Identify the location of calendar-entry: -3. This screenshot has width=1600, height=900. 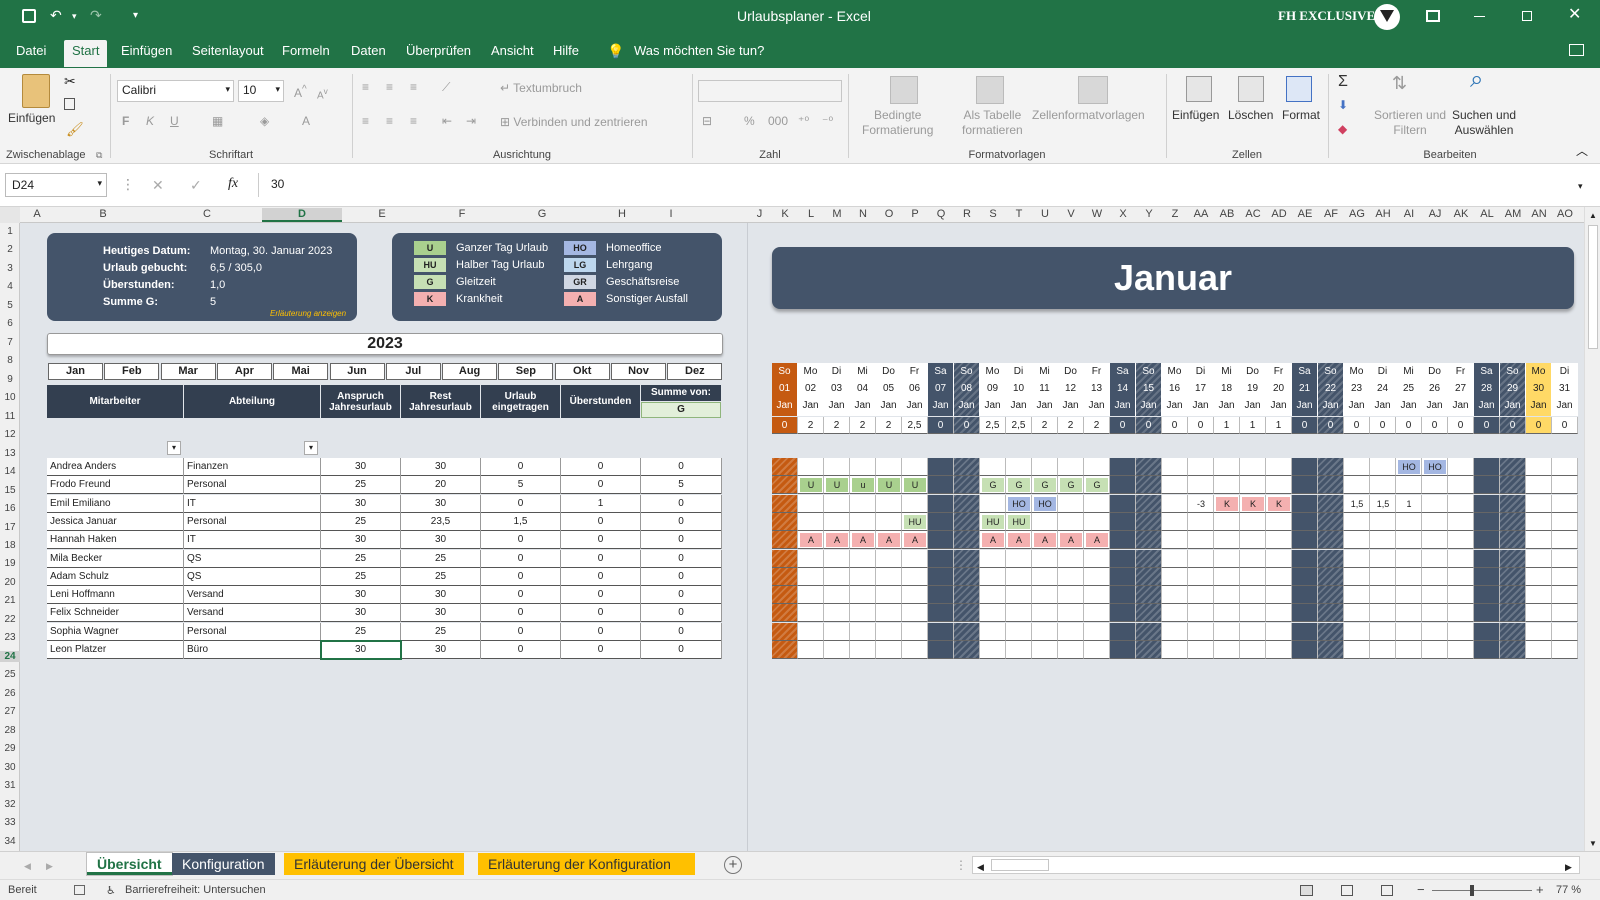
(1201, 504).